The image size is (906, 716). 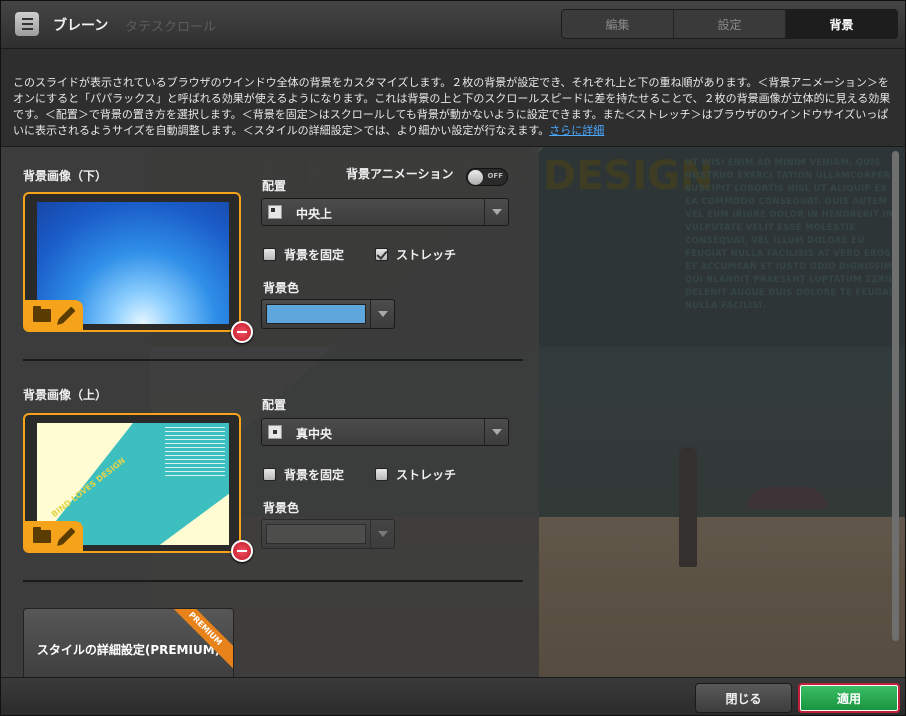 I want to click on bg-animation-label: 背景アニメーション, so click(x=400, y=174).